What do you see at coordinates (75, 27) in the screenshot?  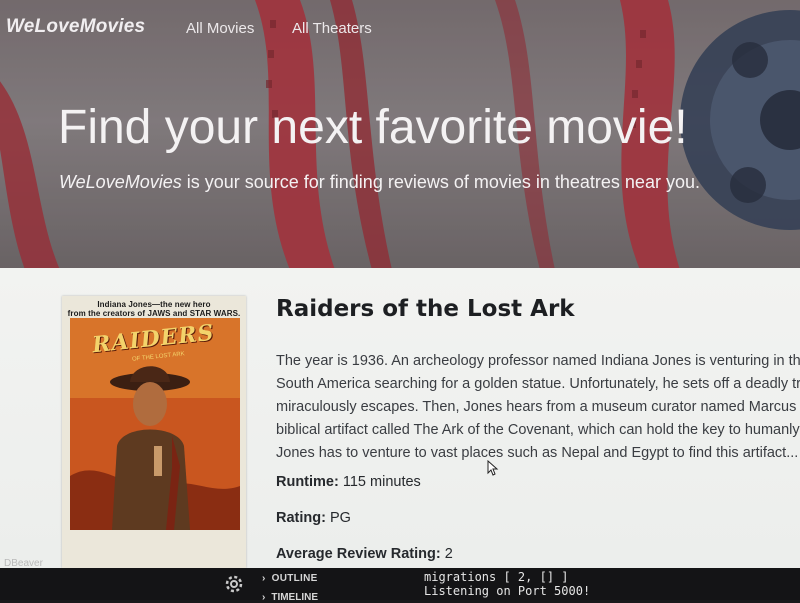 I see `brand-logo: WeLoveMovies` at bounding box center [75, 27].